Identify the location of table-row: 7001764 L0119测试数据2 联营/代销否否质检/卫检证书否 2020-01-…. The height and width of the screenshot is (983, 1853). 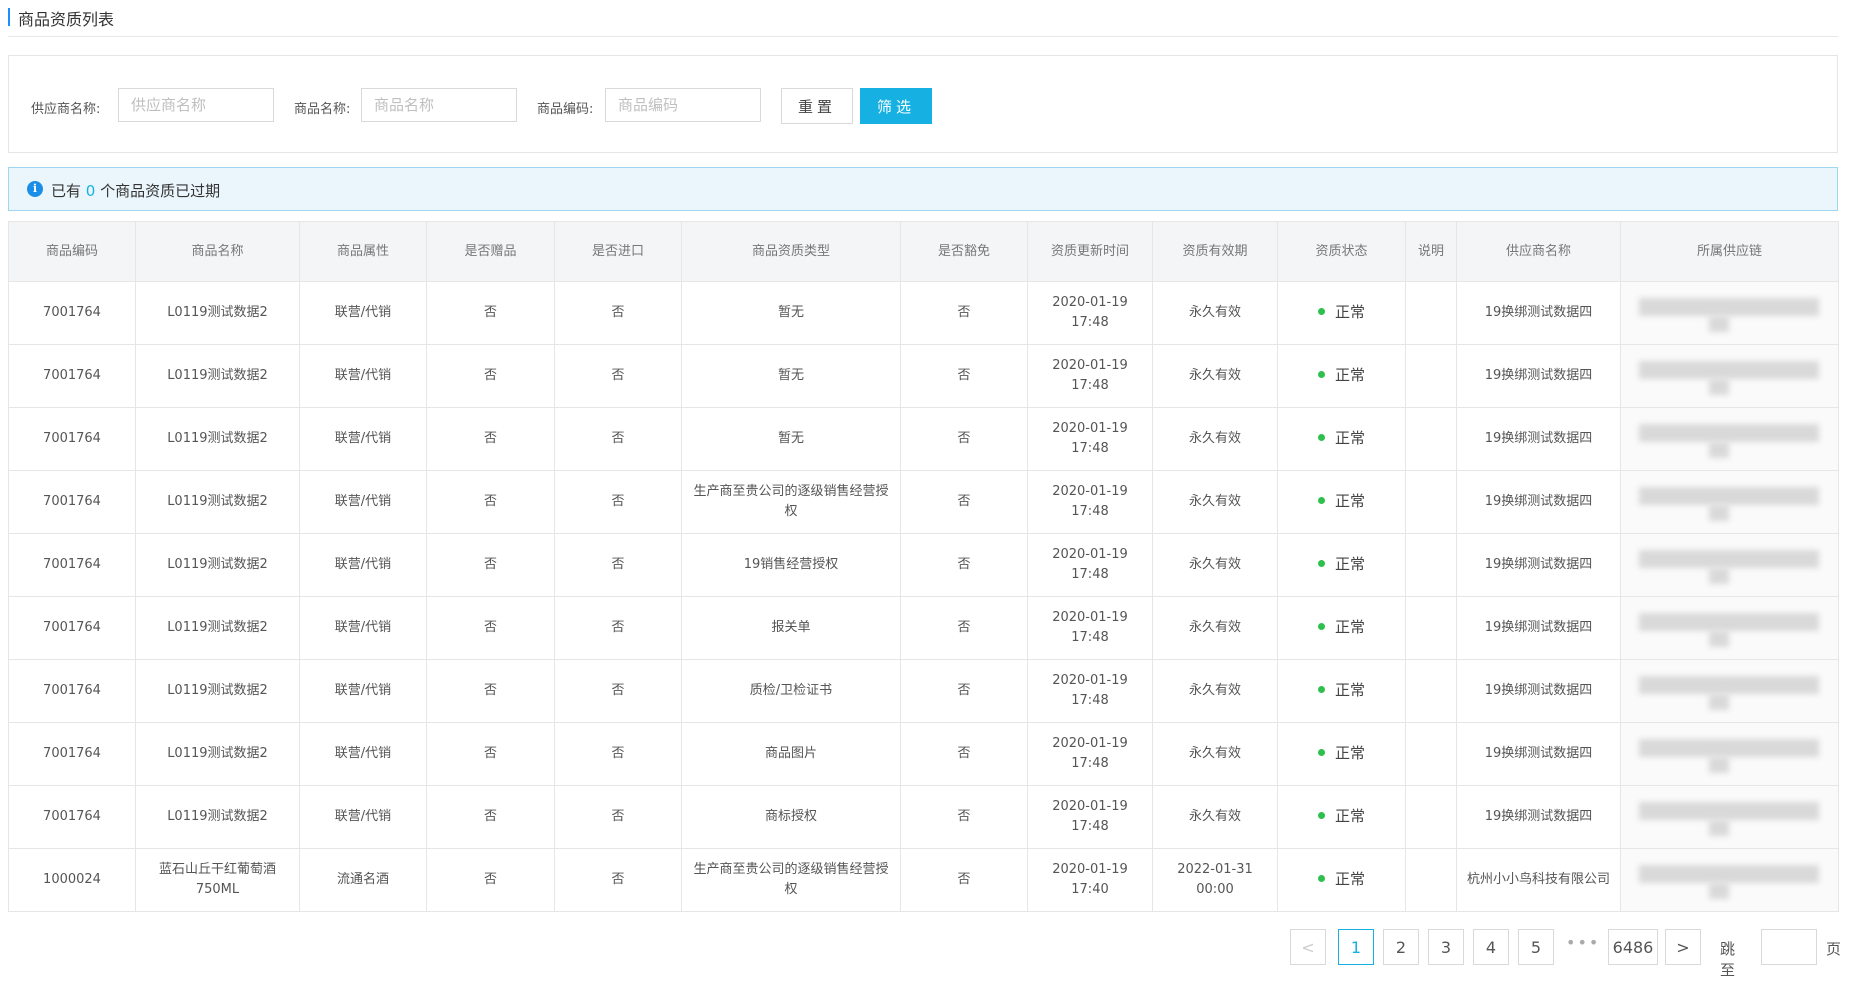
(923, 691).